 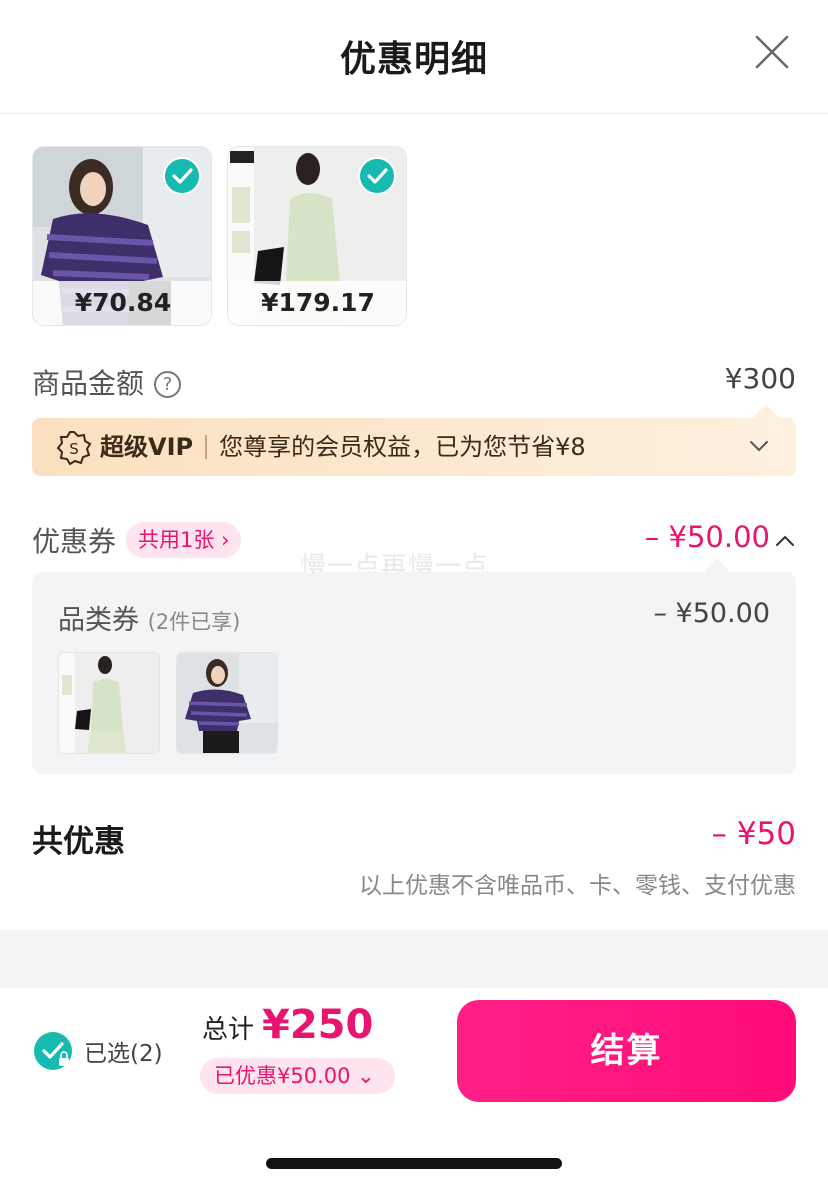 I want to click on selected-count: 已选(2), so click(x=123, y=1054).